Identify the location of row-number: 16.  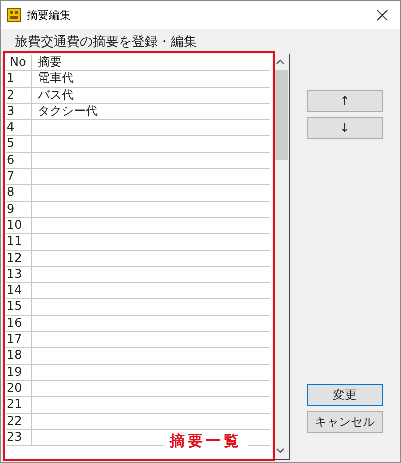
(19, 324).